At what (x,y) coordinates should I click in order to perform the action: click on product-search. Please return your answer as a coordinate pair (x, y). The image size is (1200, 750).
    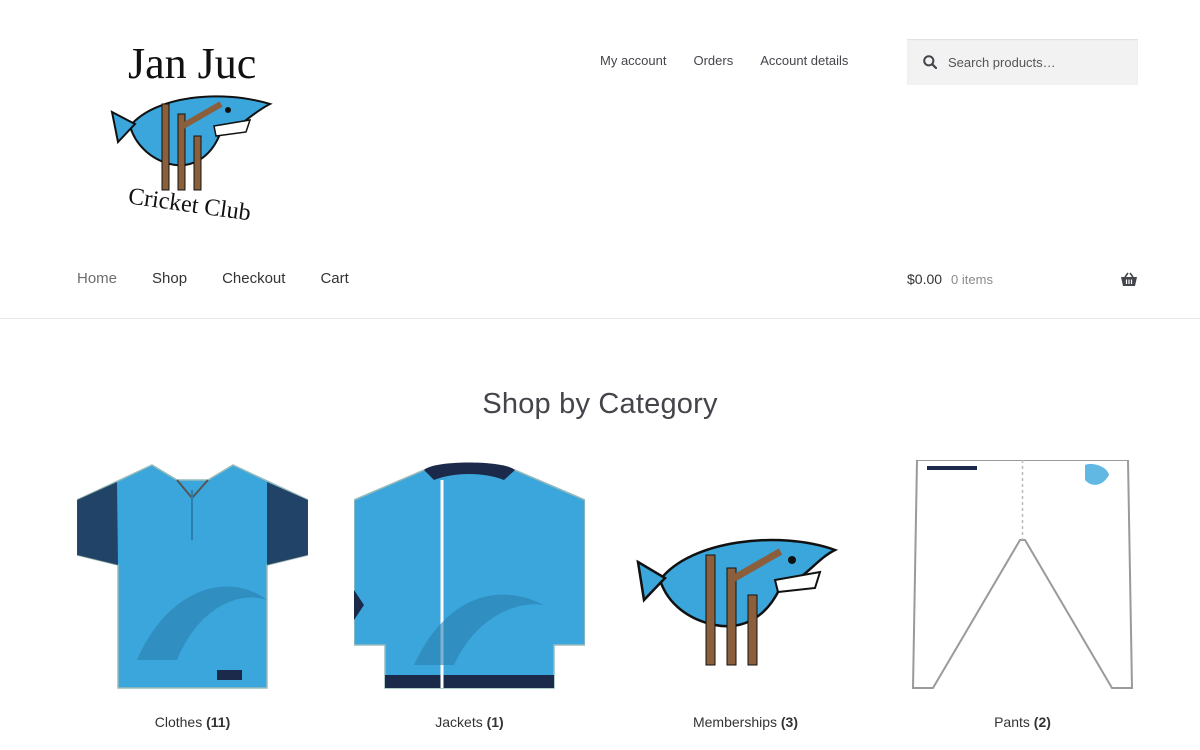
    Looking at the image, I should click on (1022, 62).